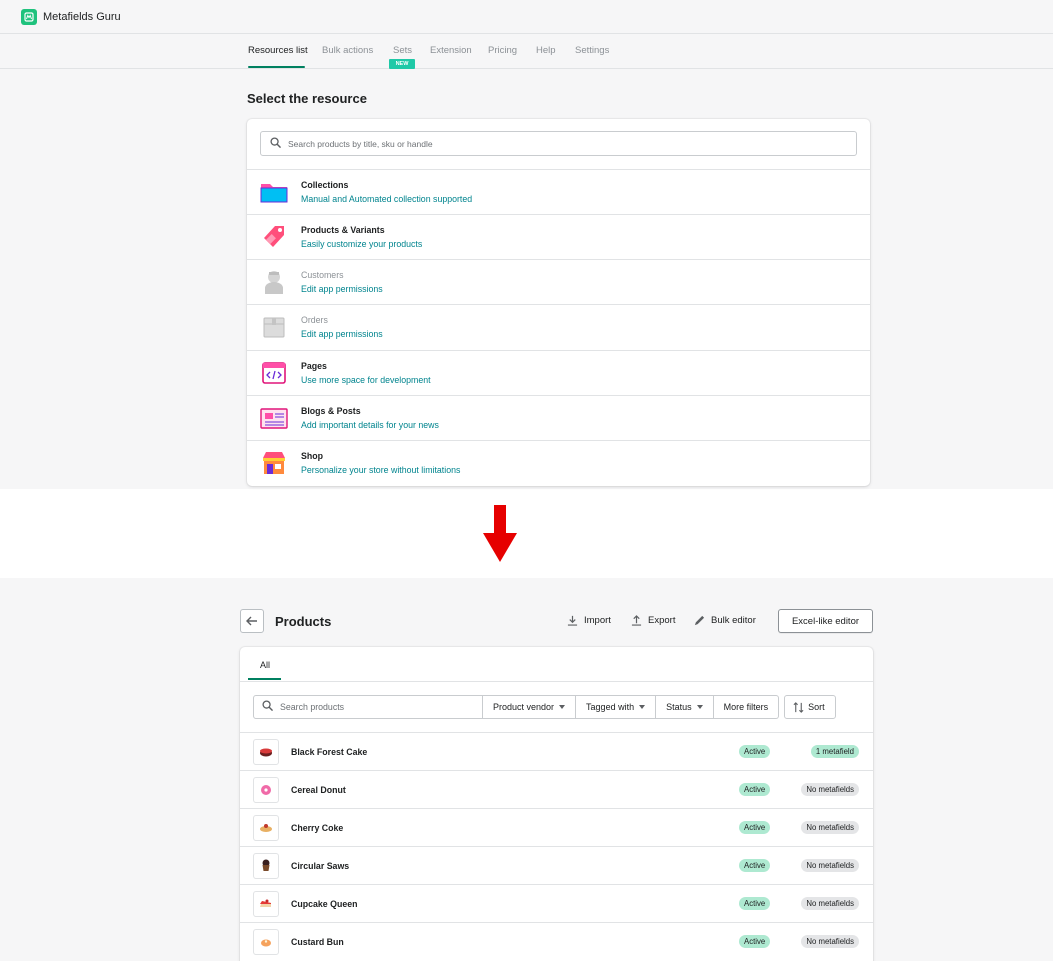 This screenshot has height=961, width=1053. What do you see at coordinates (636, 620) in the screenshot?
I see `export-icon` at bounding box center [636, 620].